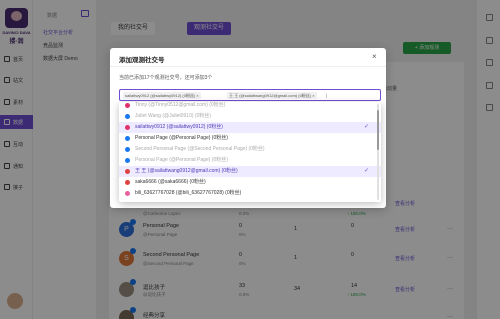 This screenshot has height=319, width=500. What do you see at coordinates (250, 182) in the screenshot?
I see `dropdown-option: saka6666 (@saka6666) (0粉丝)` at bounding box center [250, 182].